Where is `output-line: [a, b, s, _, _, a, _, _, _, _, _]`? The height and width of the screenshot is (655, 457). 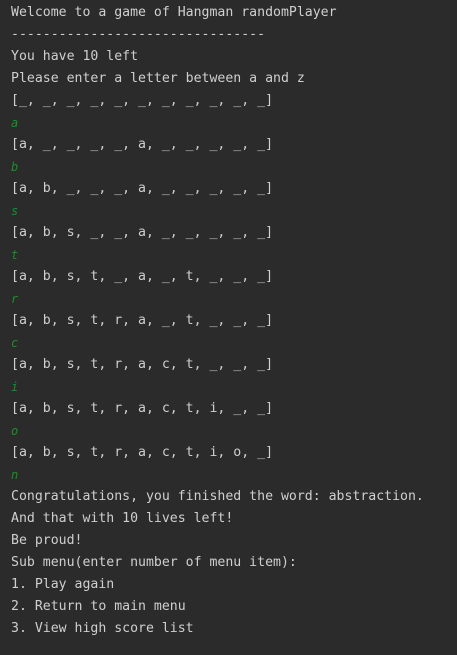
output-line: [a, b, s, _, _, a, _, _, _, _, _] is located at coordinates (142, 232).